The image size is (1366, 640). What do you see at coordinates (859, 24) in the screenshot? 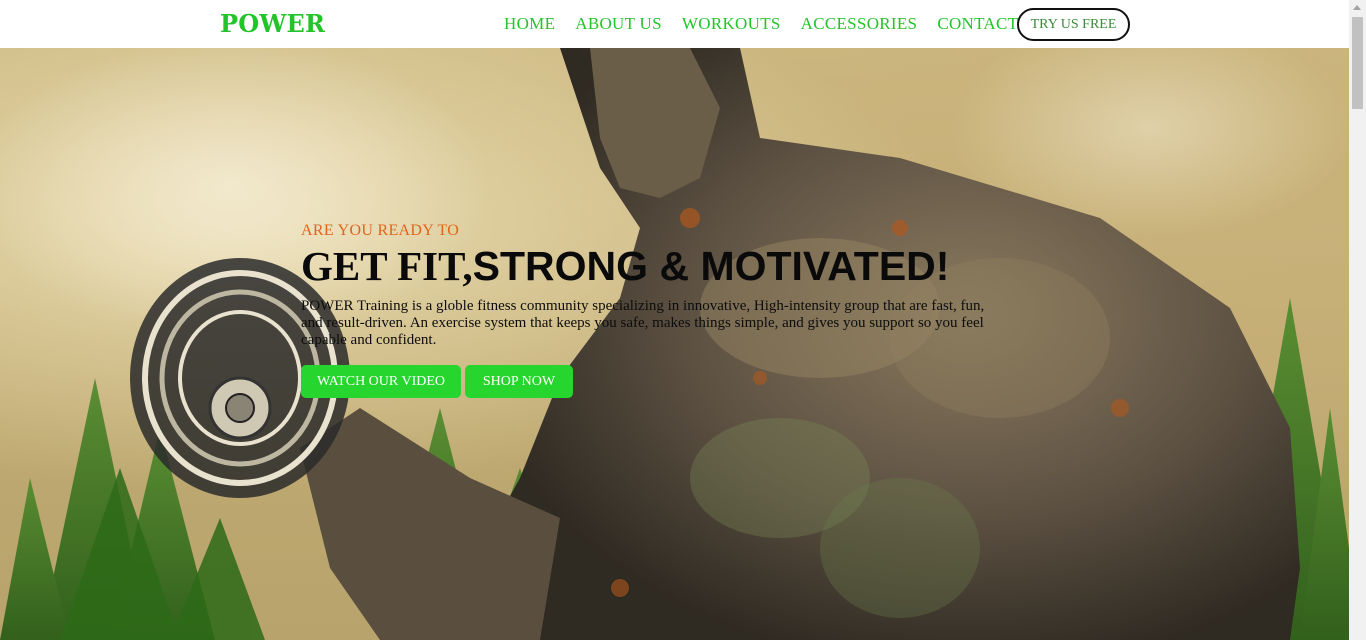
I see `nav-link-accessories: ACCESSORIES` at bounding box center [859, 24].